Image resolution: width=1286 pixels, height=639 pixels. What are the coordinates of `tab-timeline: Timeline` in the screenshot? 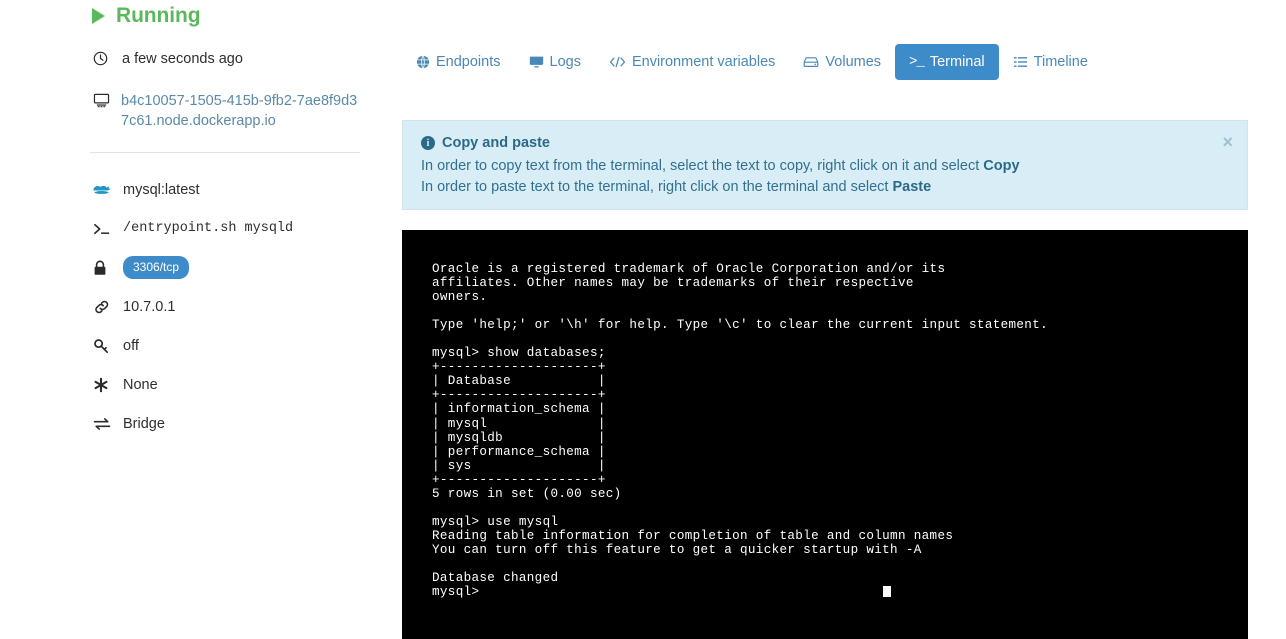 It's located at (1050, 62).